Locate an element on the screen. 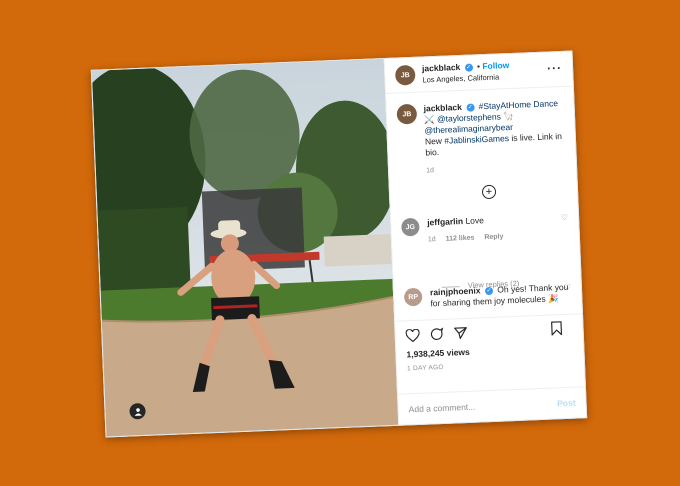  header-username: jackblack is located at coordinates (441, 68).